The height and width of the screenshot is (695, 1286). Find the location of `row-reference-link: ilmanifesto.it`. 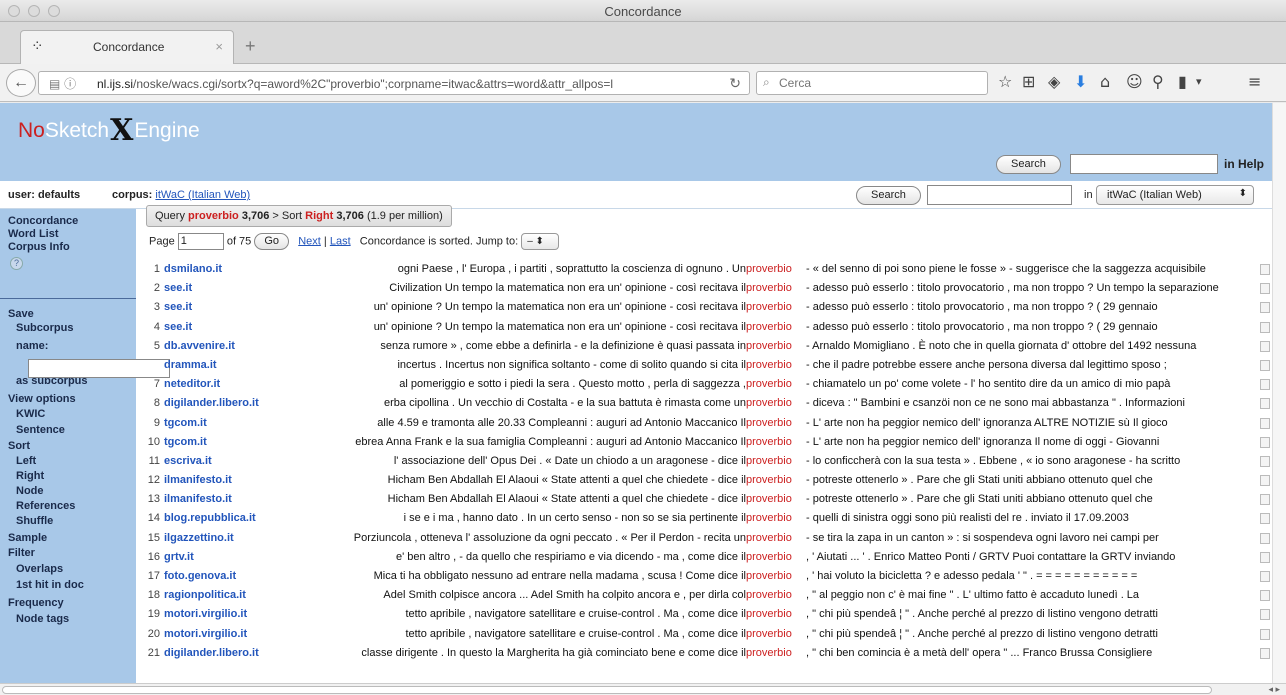

row-reference-link: ilmanifesto.it is located at coordinates (198, 499).